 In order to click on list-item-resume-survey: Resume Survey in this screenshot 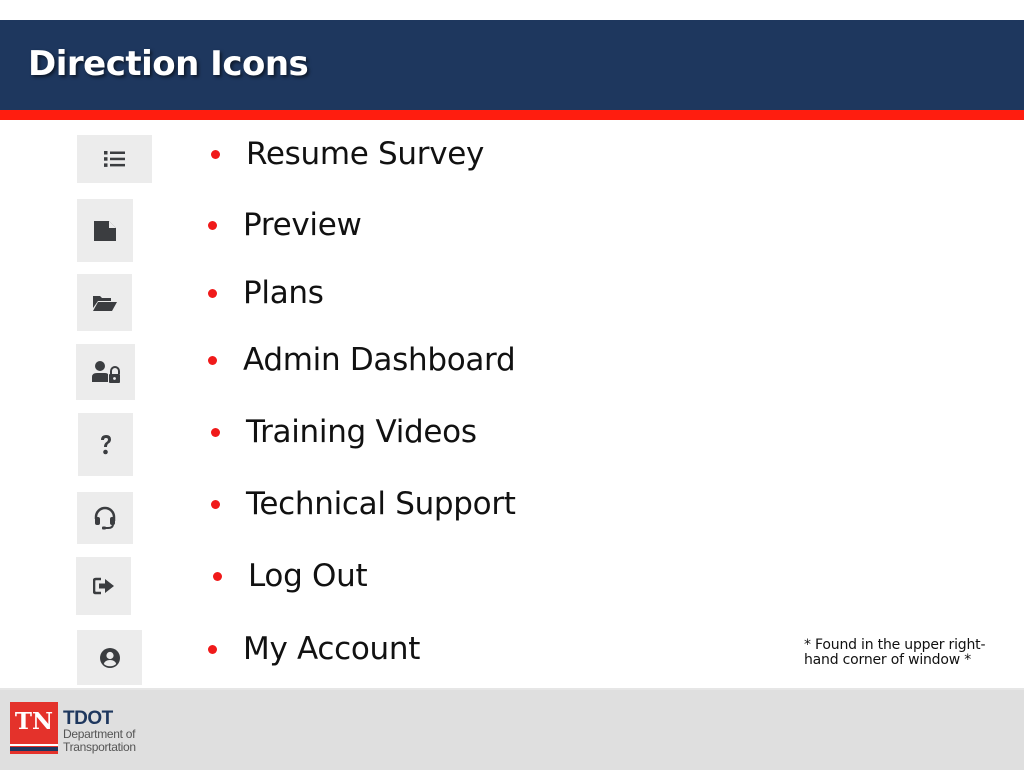, I will do `click(347, 154)`.